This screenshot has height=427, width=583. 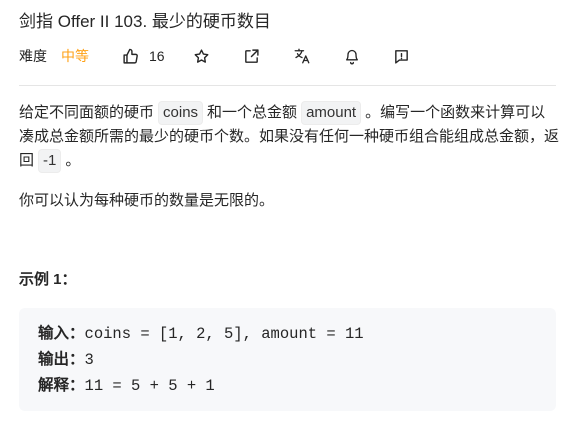 I want to click on example-title: 示例 1：, so click(x=48, y=279).